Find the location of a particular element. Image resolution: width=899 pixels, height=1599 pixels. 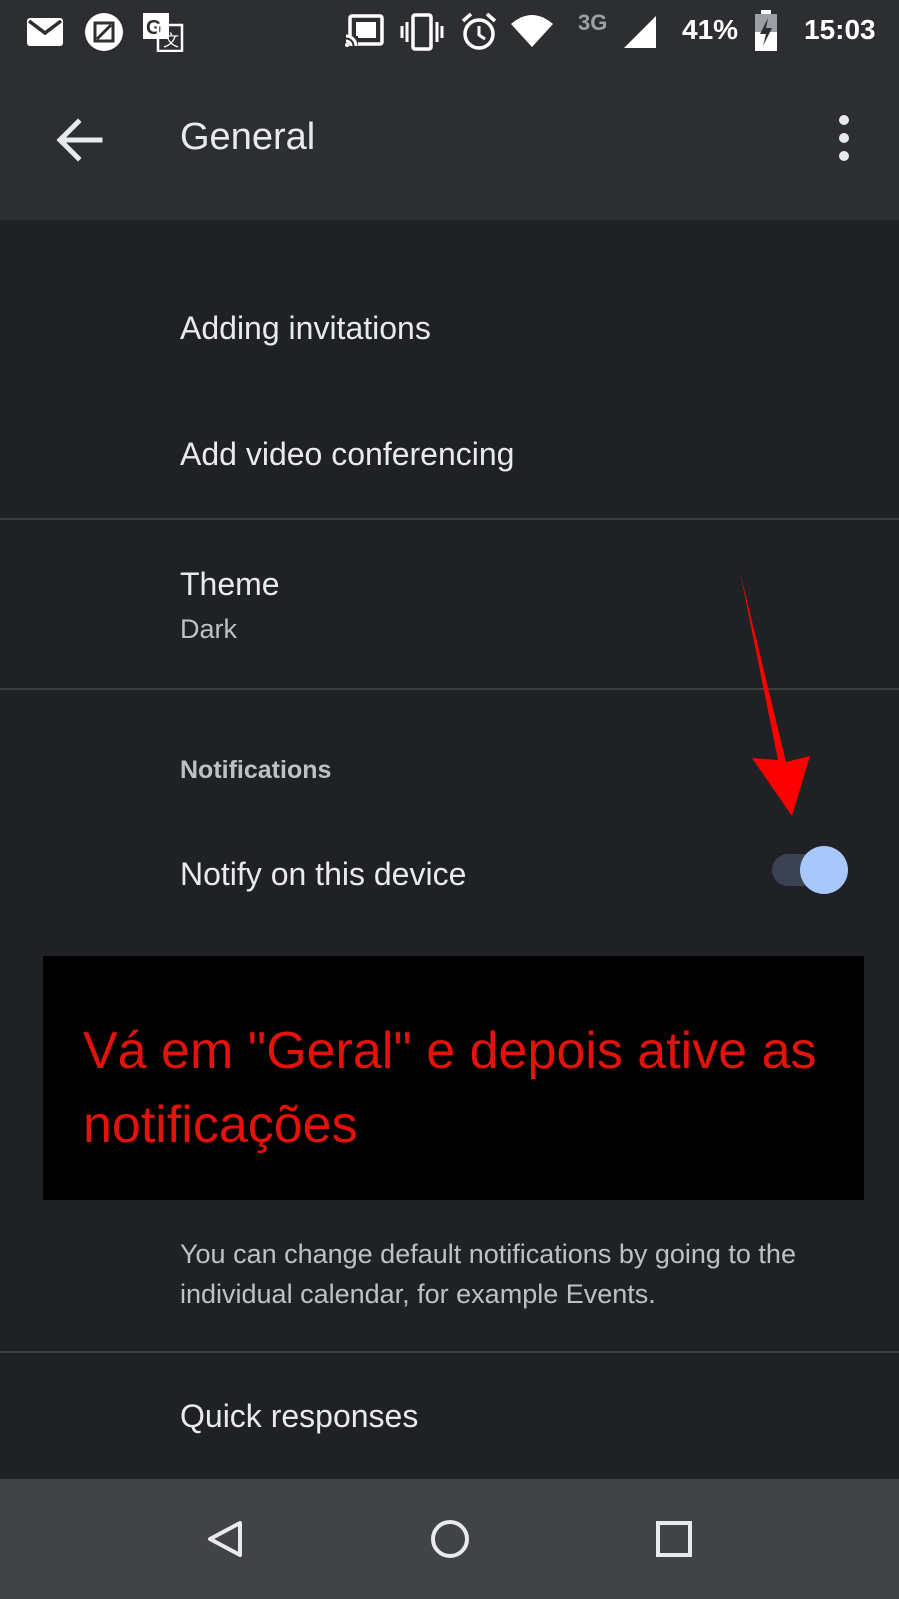

back-button is located at coordinates (80, 140).